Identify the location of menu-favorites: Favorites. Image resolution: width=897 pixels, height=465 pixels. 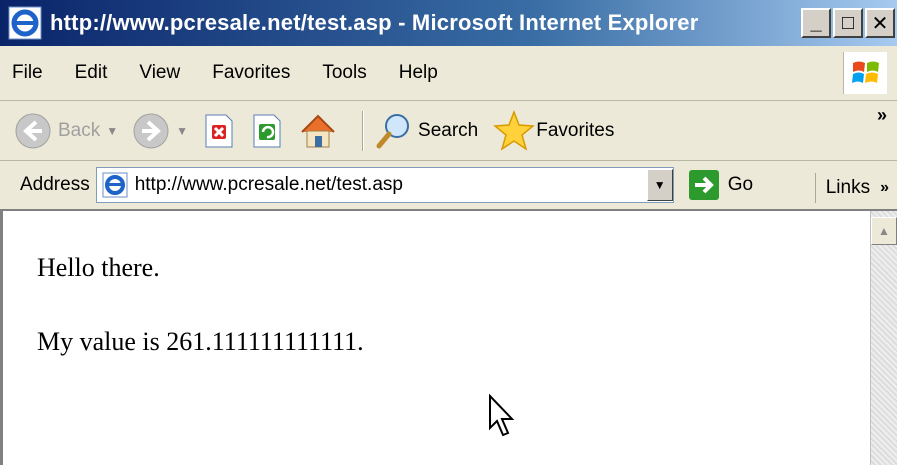
(251, 73).